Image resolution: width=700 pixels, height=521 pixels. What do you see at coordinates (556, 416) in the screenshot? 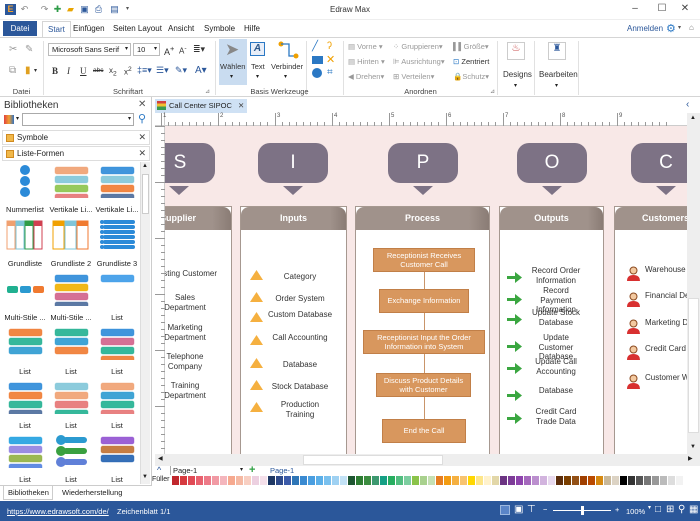
I see `output-item: Credit Card Trade Data` at bounding box center [556, 416].